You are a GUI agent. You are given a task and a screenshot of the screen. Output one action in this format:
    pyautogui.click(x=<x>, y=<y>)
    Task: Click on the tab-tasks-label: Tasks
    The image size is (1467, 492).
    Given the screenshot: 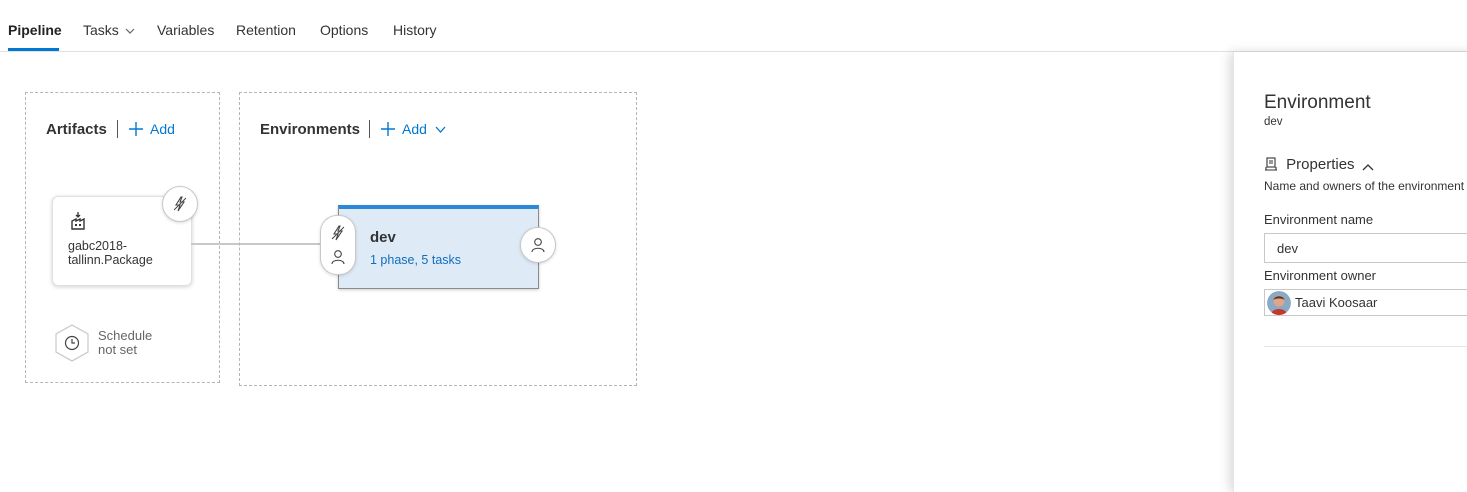 What is the action you would take?
    pyautogui.click(x=101, y=30)
    